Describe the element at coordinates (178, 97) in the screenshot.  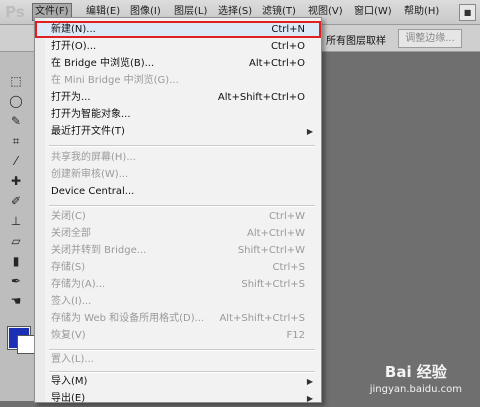
I see `menu-item-open-as: 打开为... Alt+Shift+Ctrl+O` at that location.